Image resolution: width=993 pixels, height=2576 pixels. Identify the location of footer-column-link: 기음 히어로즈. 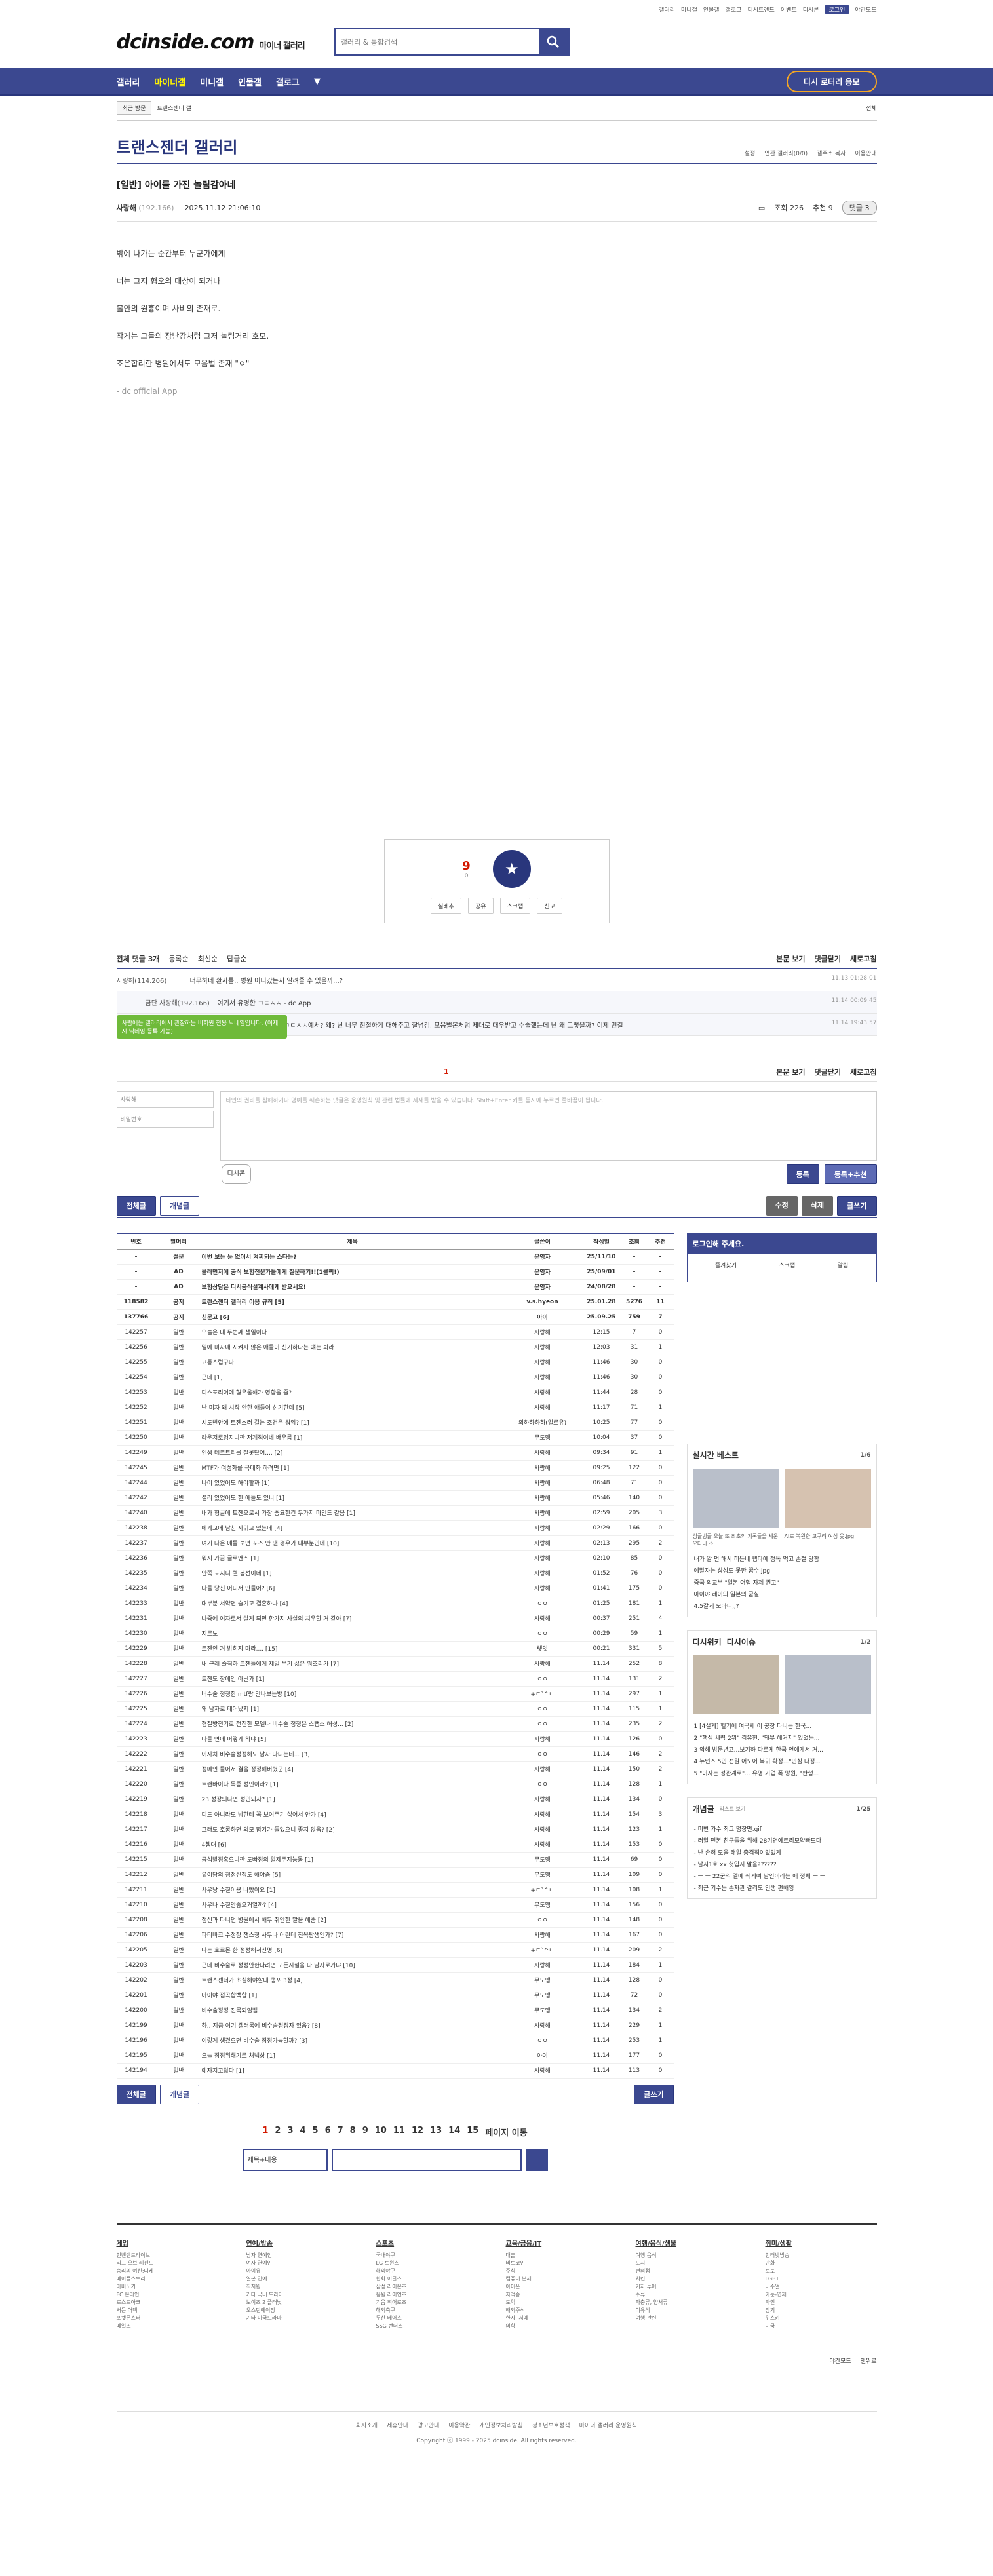
(432, 2303).